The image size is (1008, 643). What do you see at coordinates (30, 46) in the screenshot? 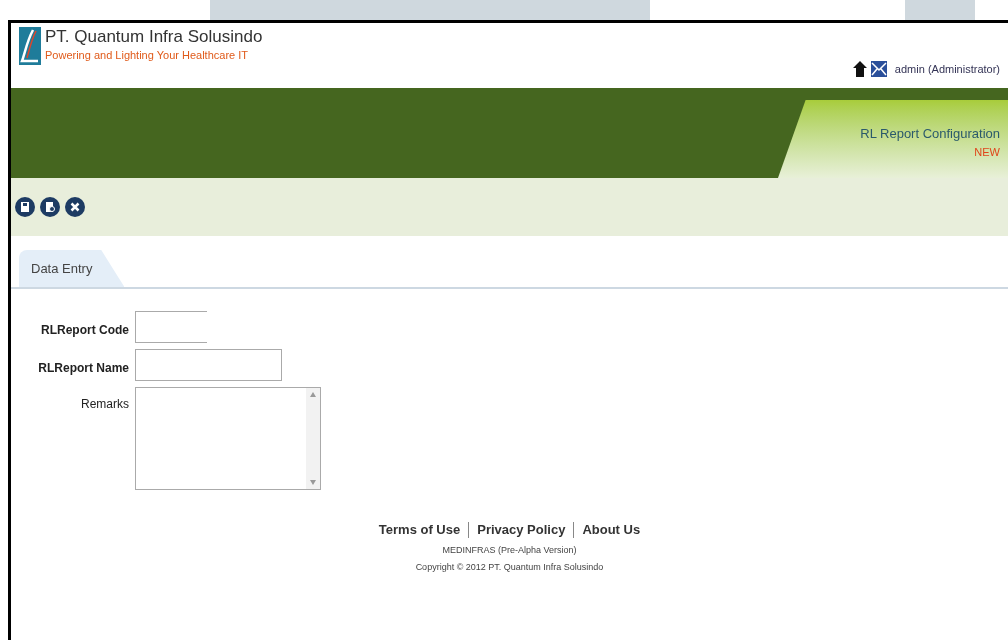
I see `logo-icon` at bounding box center [30, 46].